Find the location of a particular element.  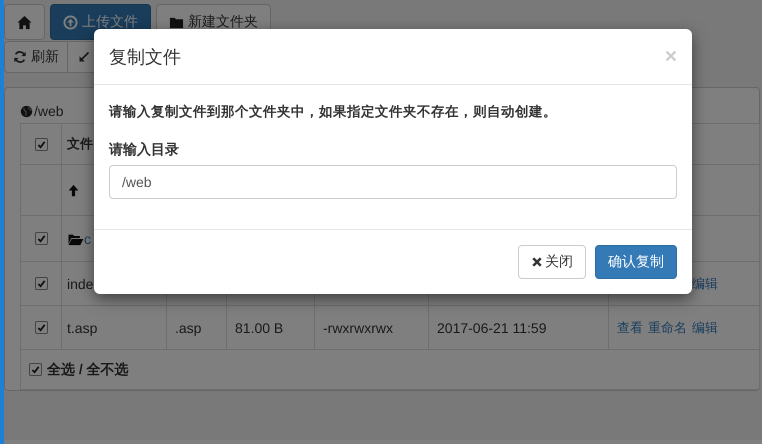

confirm-copy-button: 确认复制 is located at coordinates (636, 262).